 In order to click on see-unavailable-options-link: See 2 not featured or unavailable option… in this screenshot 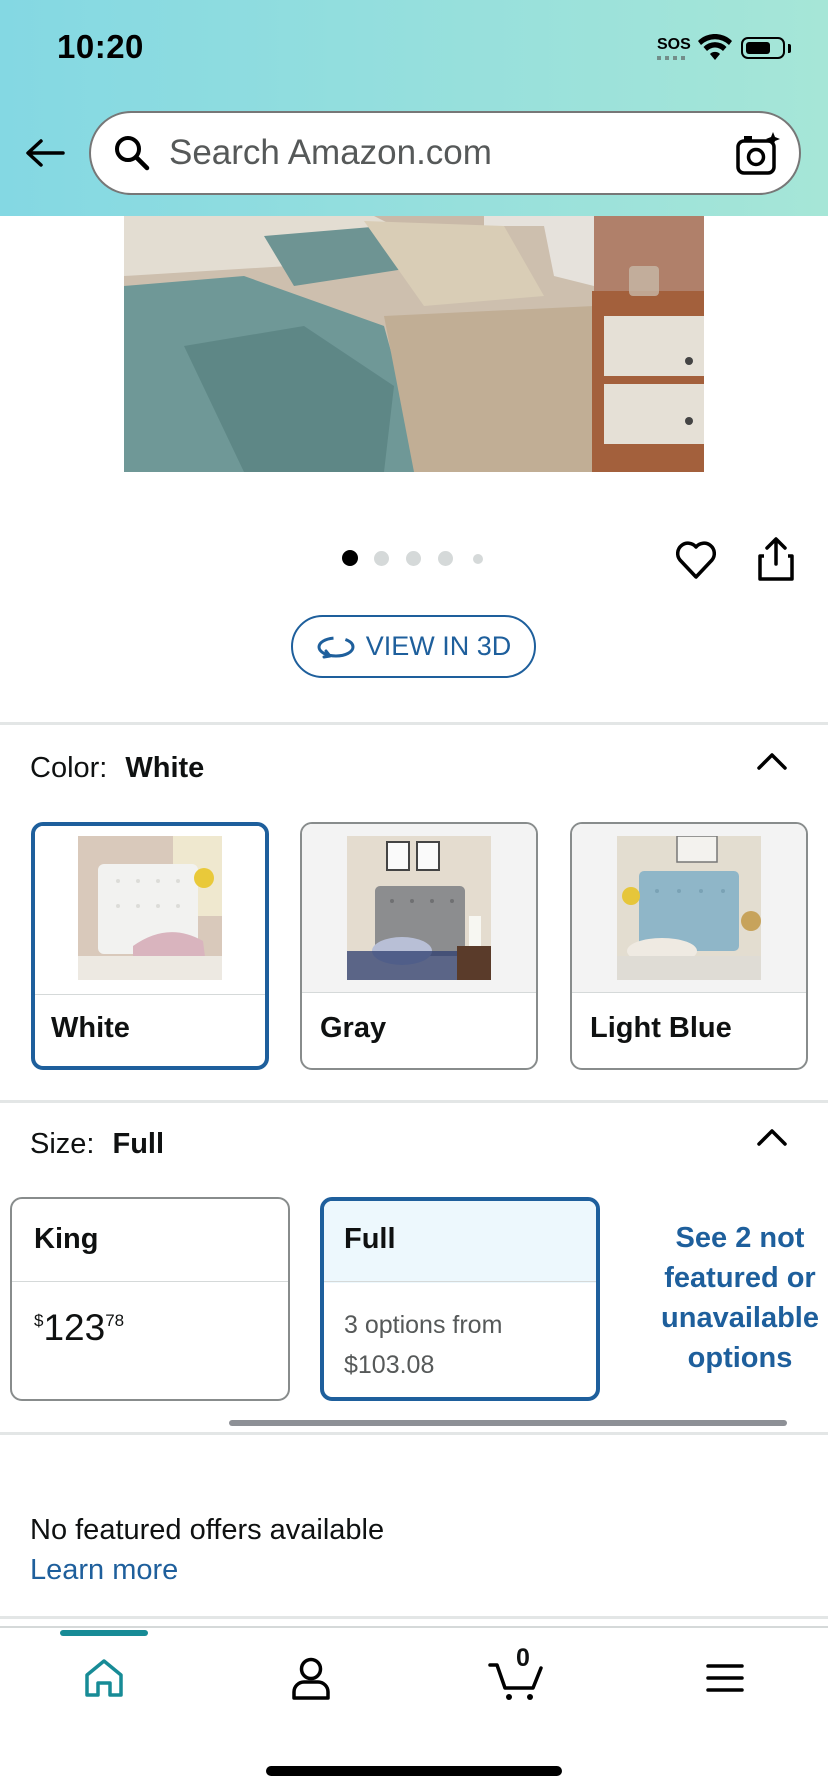, I will do `click(738, 1298)`.